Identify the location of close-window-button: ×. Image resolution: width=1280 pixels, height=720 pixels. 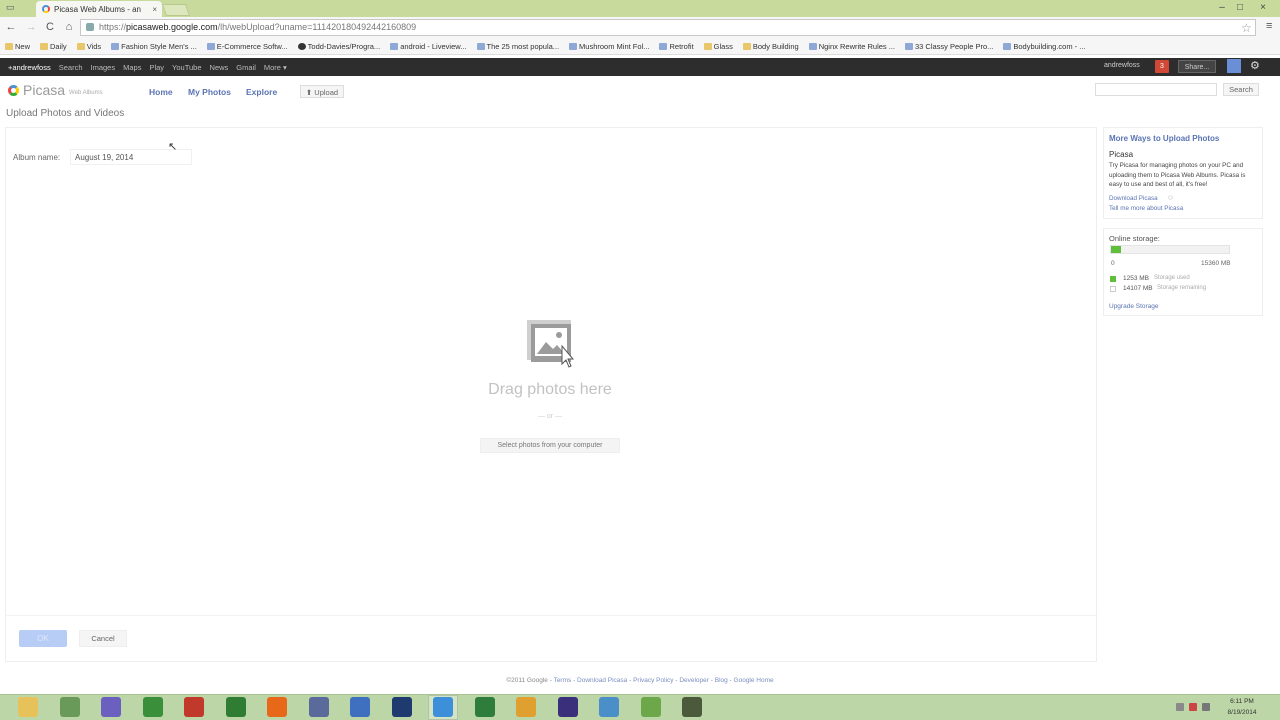
(1263, 8).